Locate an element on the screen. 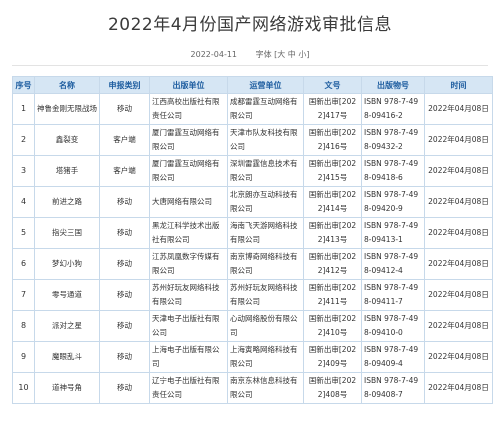  cell-approval-no: 国新出审[2022]413号 is located at coordinates (332, 233).